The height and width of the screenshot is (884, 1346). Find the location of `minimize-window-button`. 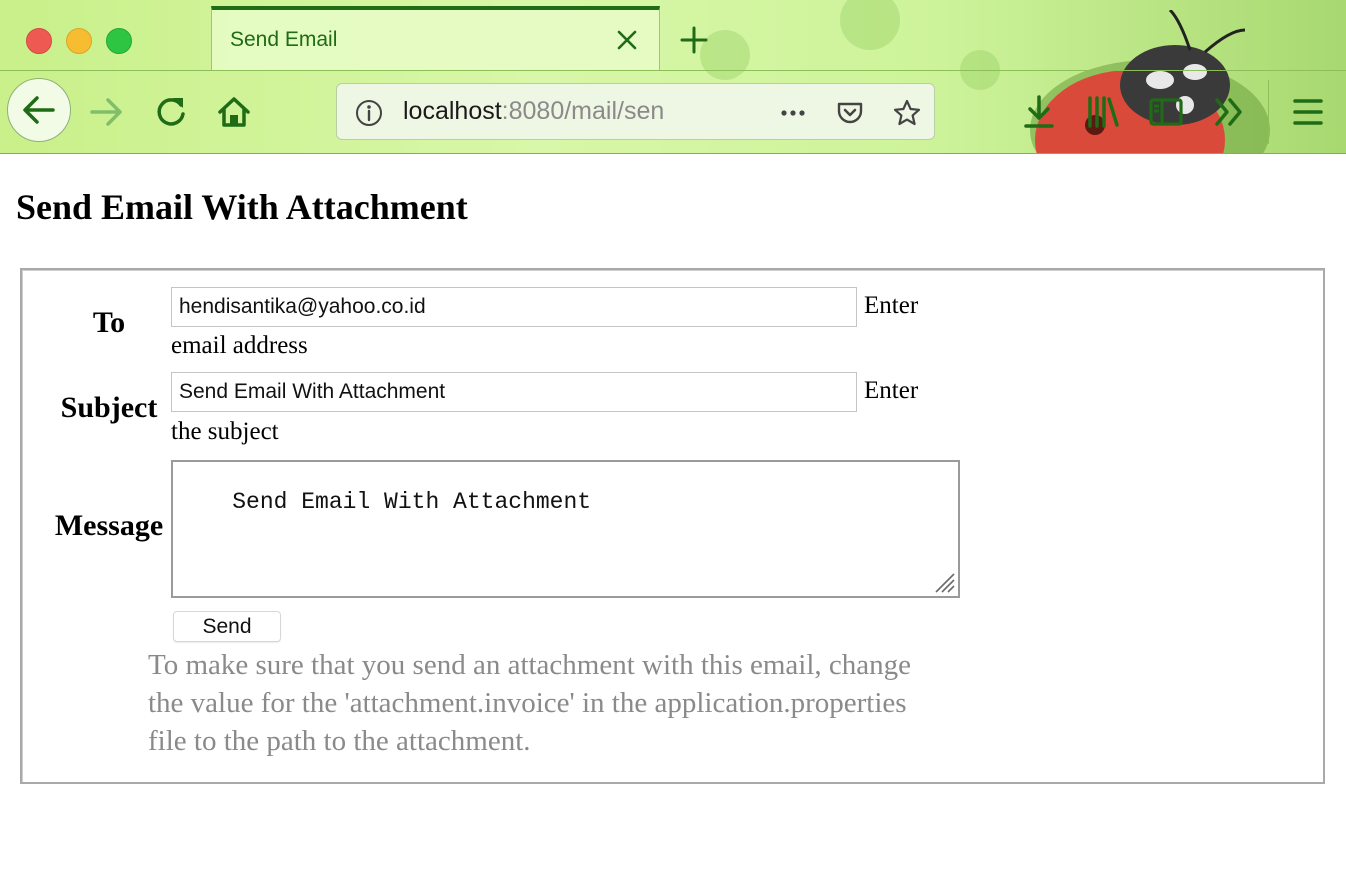

minimize-window-button is located at coordinates (79, 41).